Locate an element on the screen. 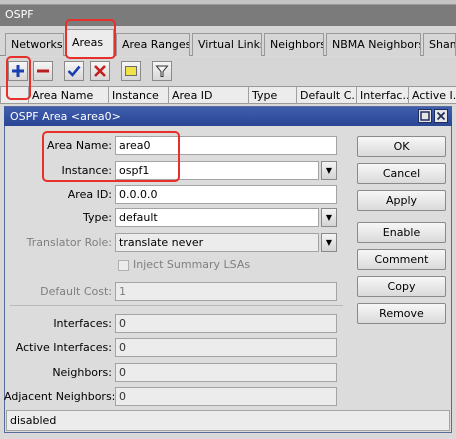 The image size is (456, 439). area-id-input: 0.0.0.0 is located at coordinates (226, 194).